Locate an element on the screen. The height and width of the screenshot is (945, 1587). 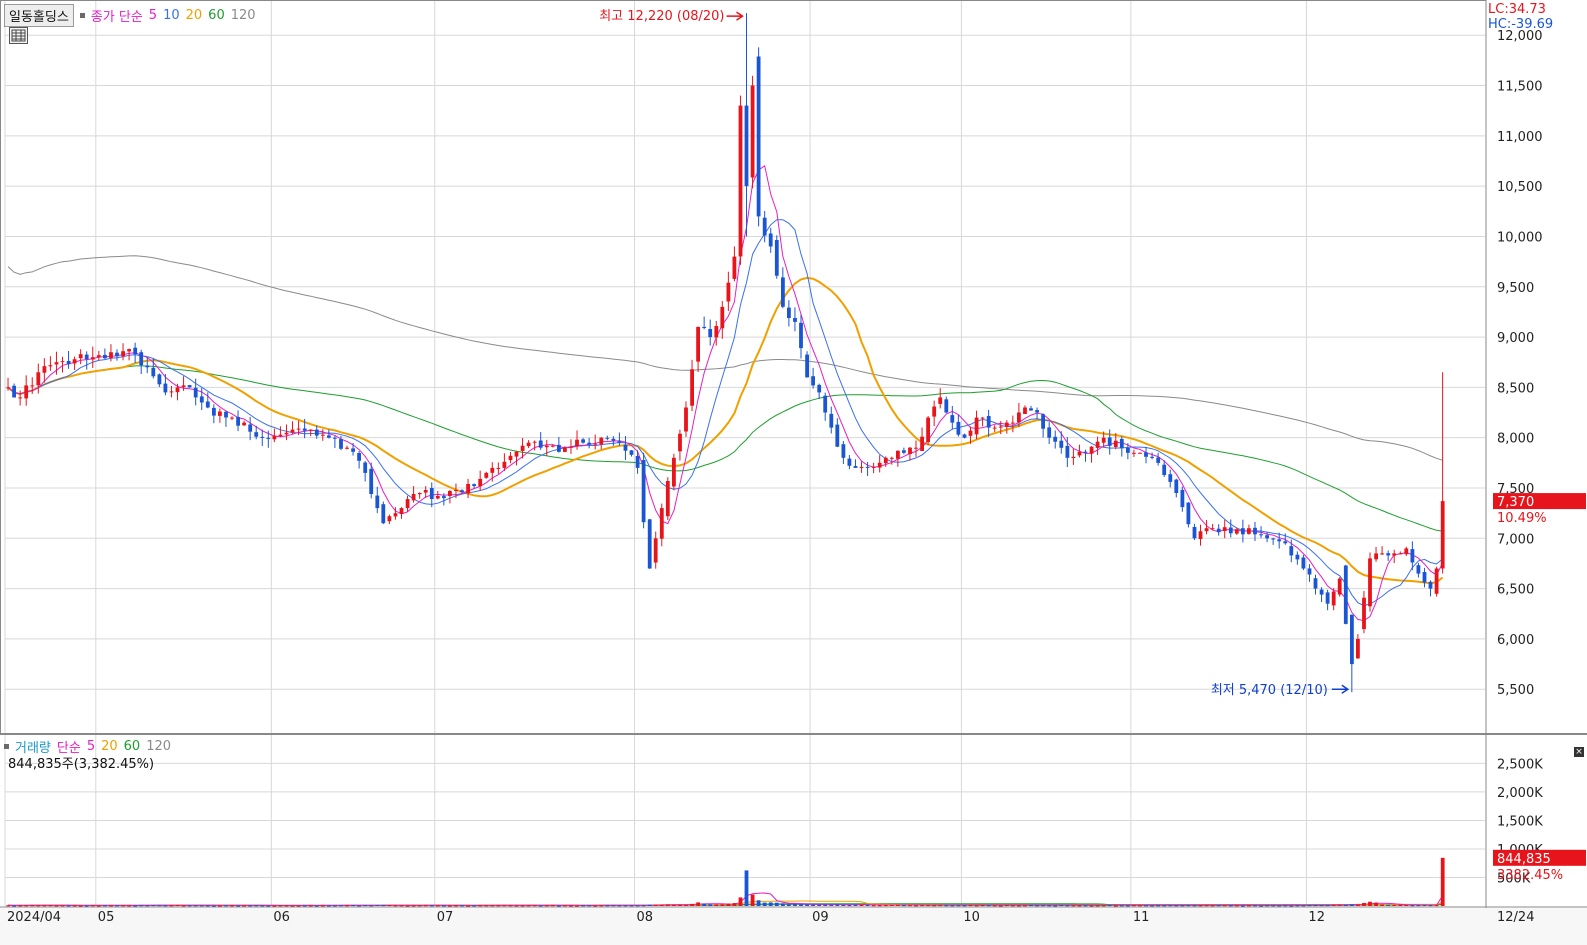
low-annotation: 최저 5,470 (12/10) is located at coordinates (1269, 690).